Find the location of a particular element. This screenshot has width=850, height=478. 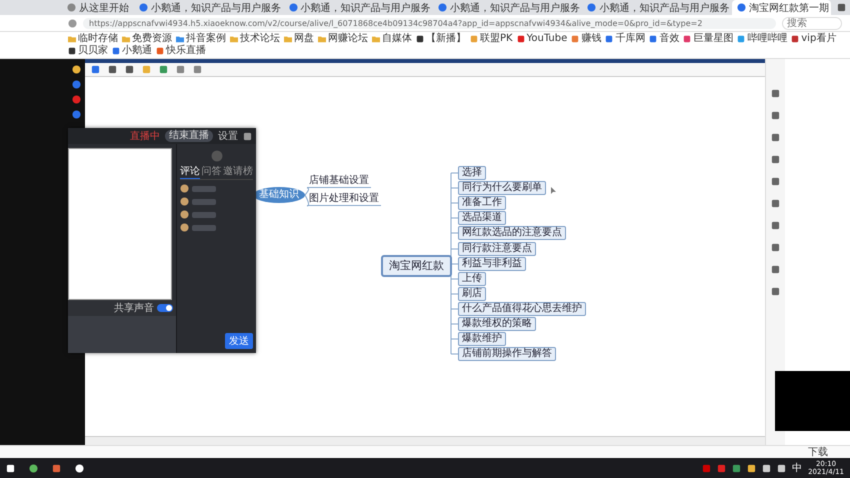

subtopic: 刷店 is located at coordinates (472, 293).